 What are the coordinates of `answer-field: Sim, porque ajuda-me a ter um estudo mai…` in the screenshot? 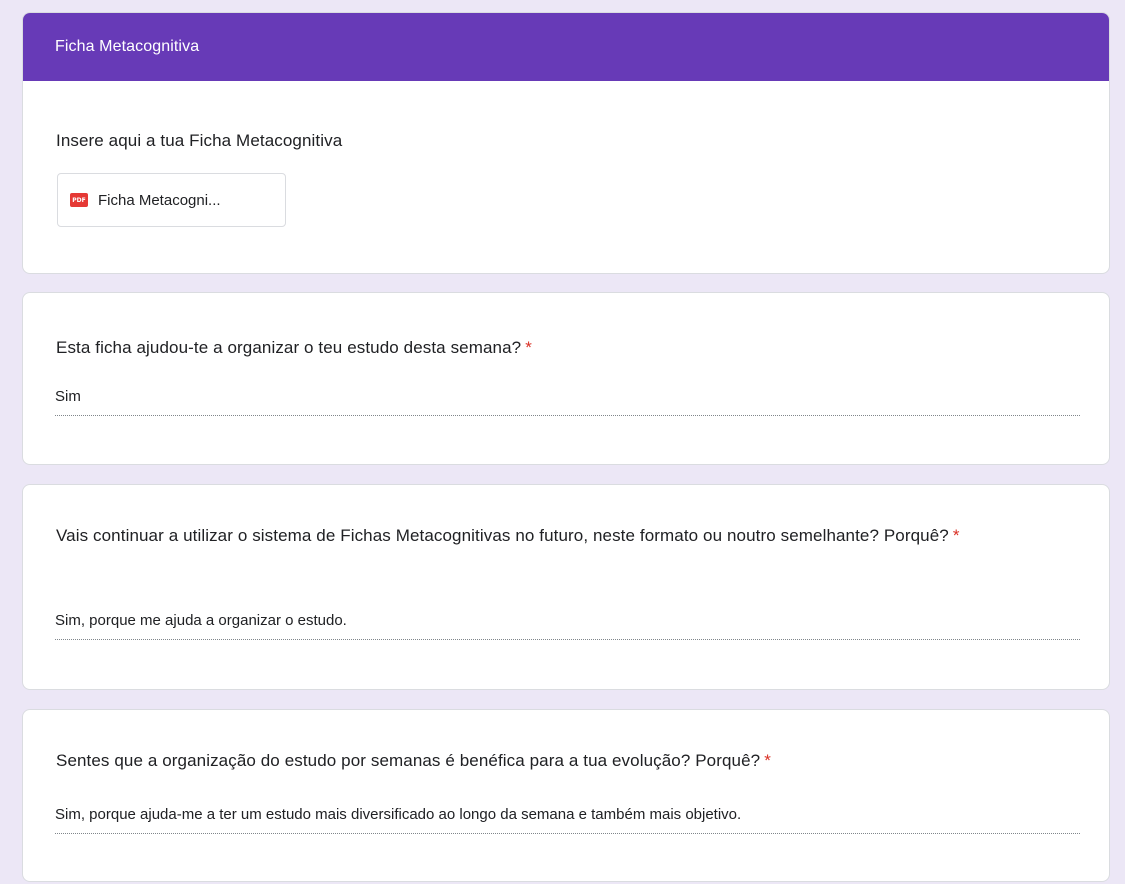 It's located at (567, 819).